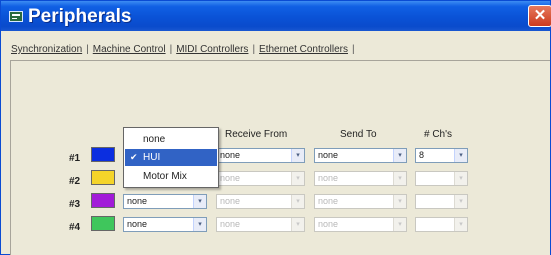 The width and height of the screenshot is (551, 255). Describe the element at coordinates (75, 227) in the screenshot. I see `row-label: #4` at that location.